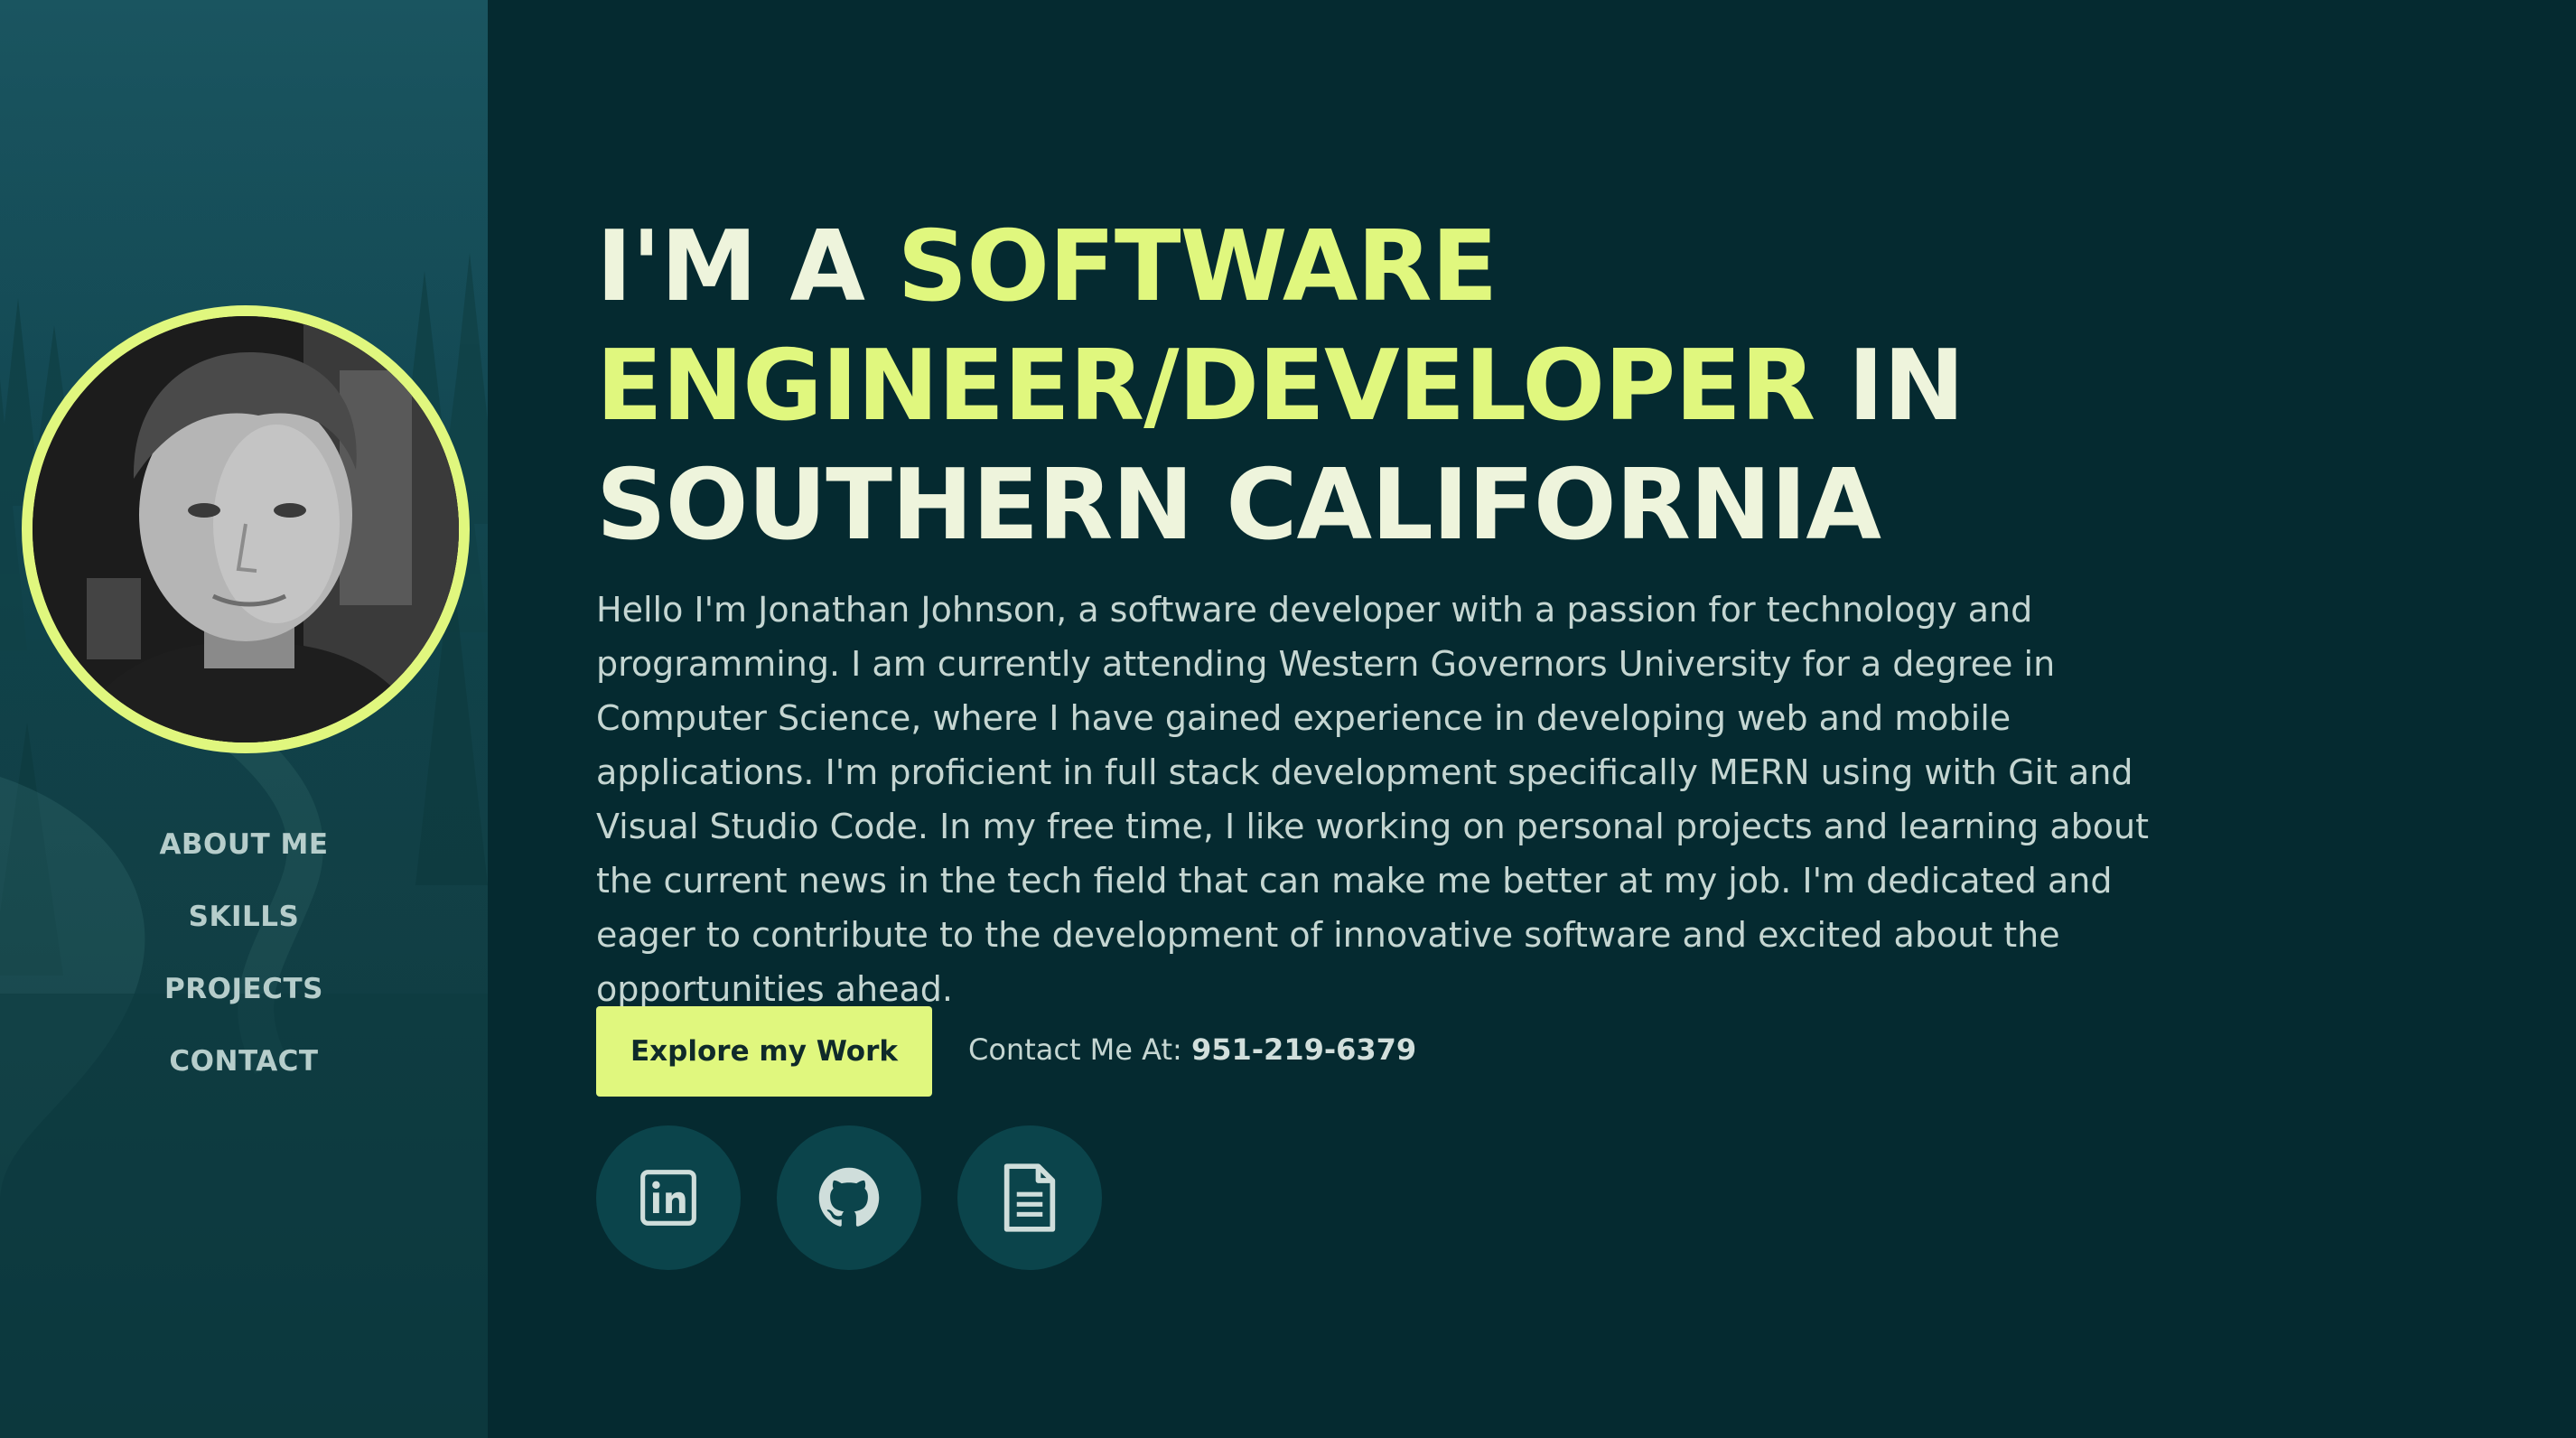 The height and width of the screenshot is (1438, 2576). I want to click on nav-skills: SKILLS, so click(245, 926).